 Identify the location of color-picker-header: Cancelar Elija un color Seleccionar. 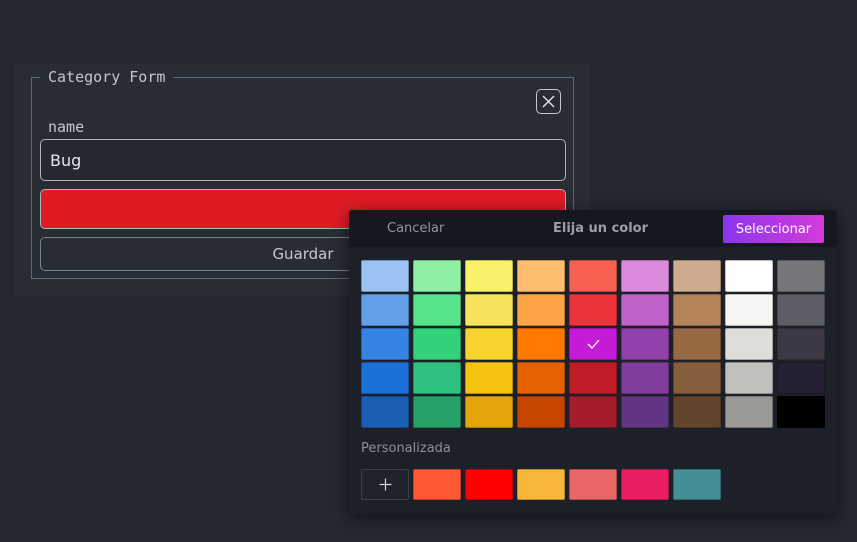
(593, 228).